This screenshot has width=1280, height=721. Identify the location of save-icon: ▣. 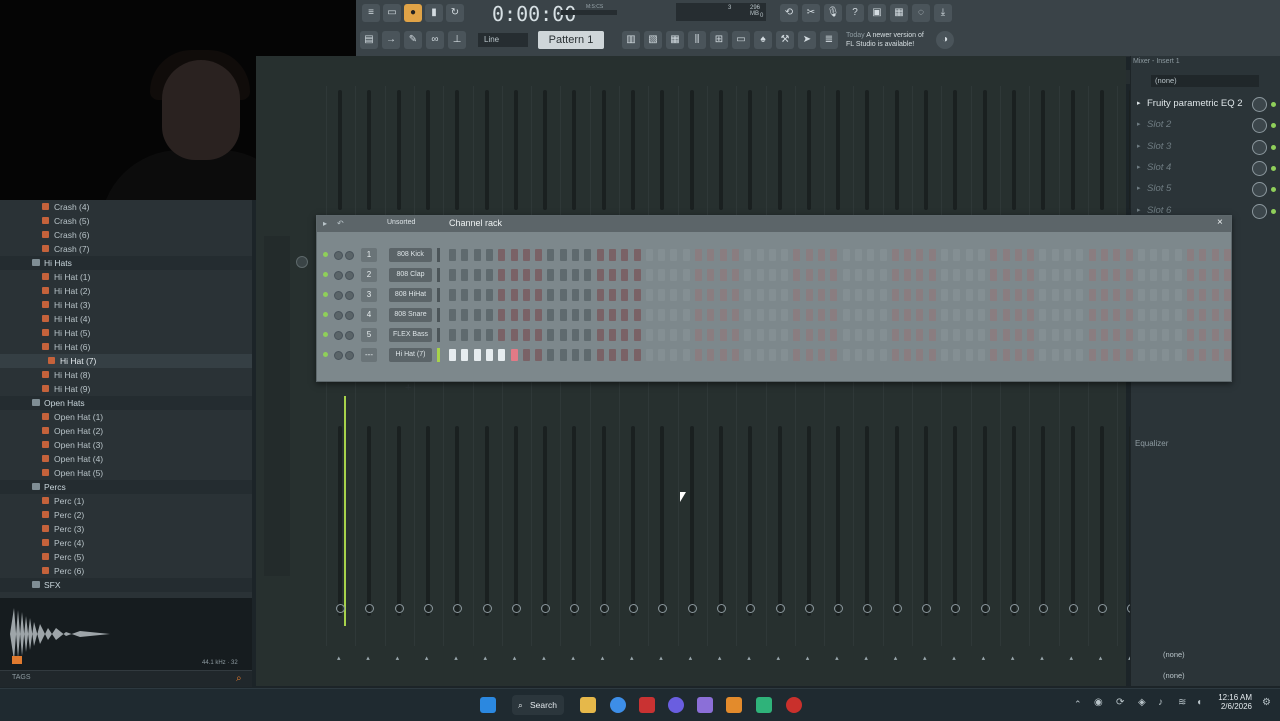
(877, 13).